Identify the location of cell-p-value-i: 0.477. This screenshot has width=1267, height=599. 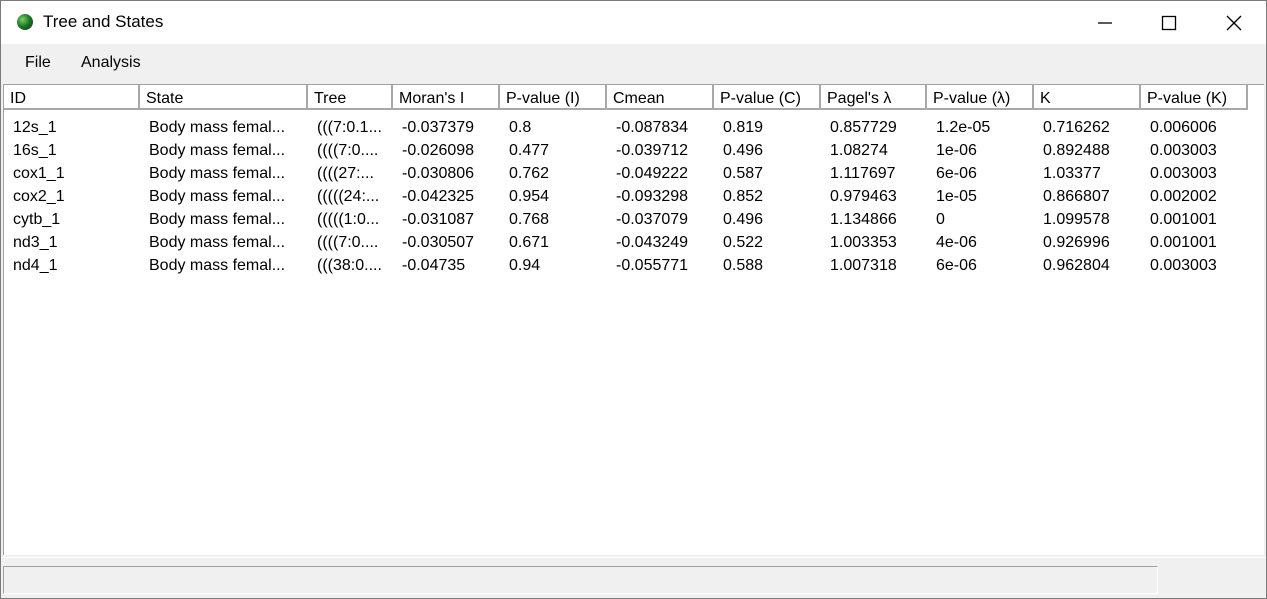
(529, 150).